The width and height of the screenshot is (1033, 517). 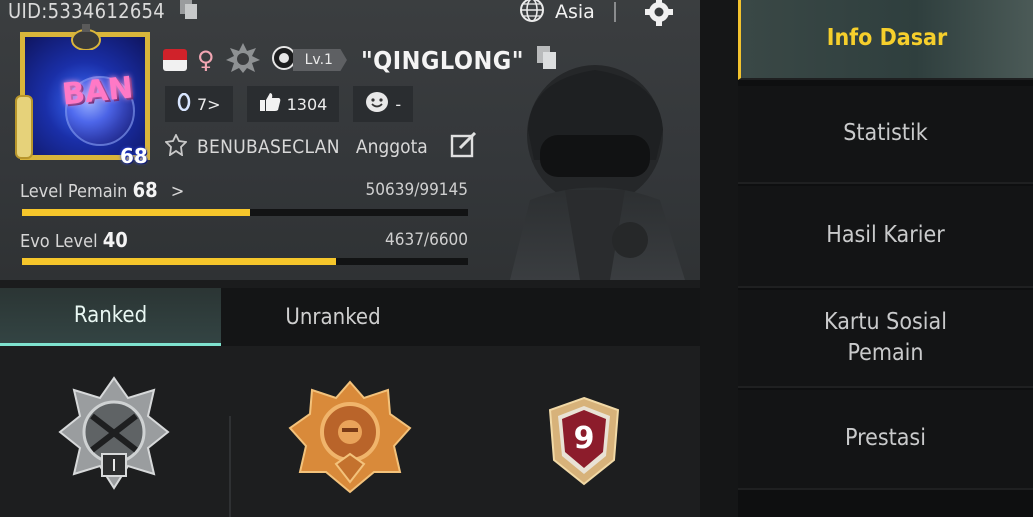 I want to click on player-level-block: Level Pemain 68 > 50639/99145, so click(x=245, y=197).